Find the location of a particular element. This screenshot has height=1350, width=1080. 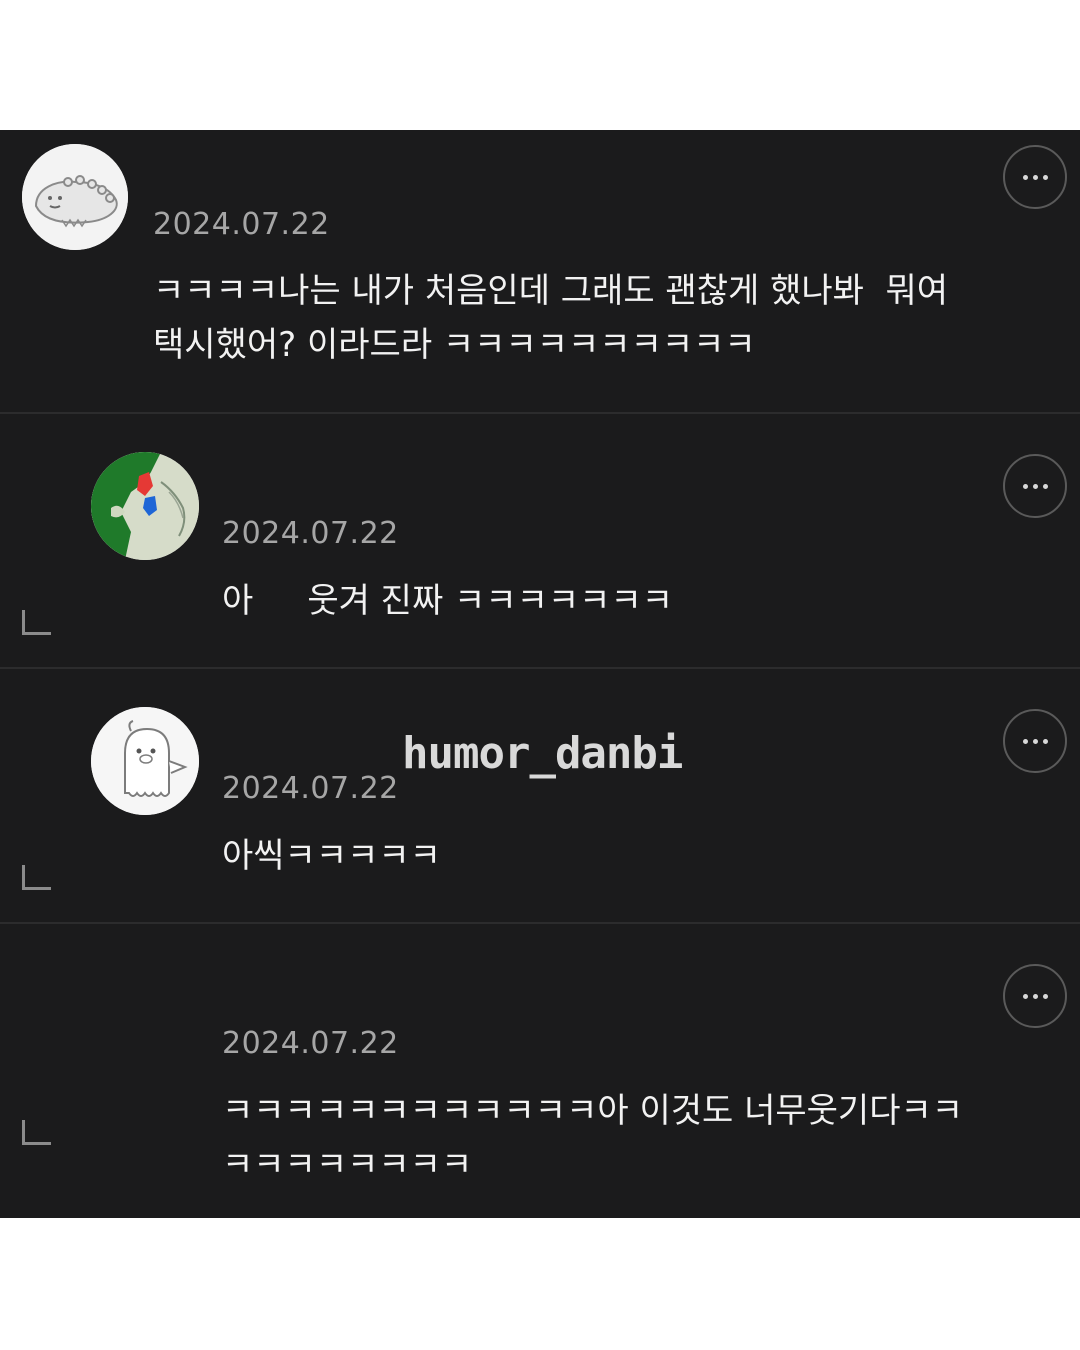

watermark-text: humor_danbi is located at coordinates (542, 753).